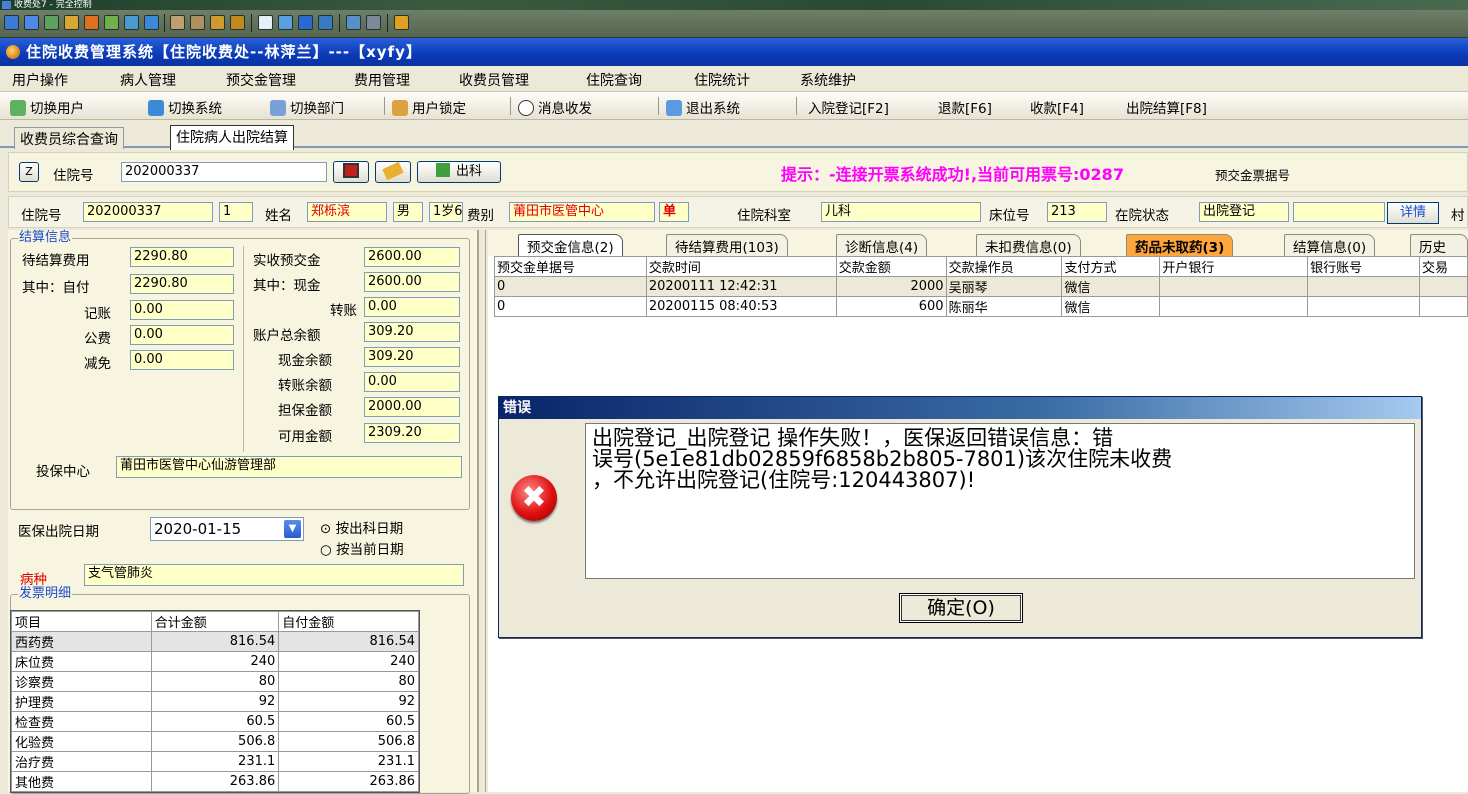 The height and width of the screenshot is (794, 1468). What do you see at coordinates (555, 107) in the screenshot?
I see `message-button: 消息收发` at bounding box center [555, 107].